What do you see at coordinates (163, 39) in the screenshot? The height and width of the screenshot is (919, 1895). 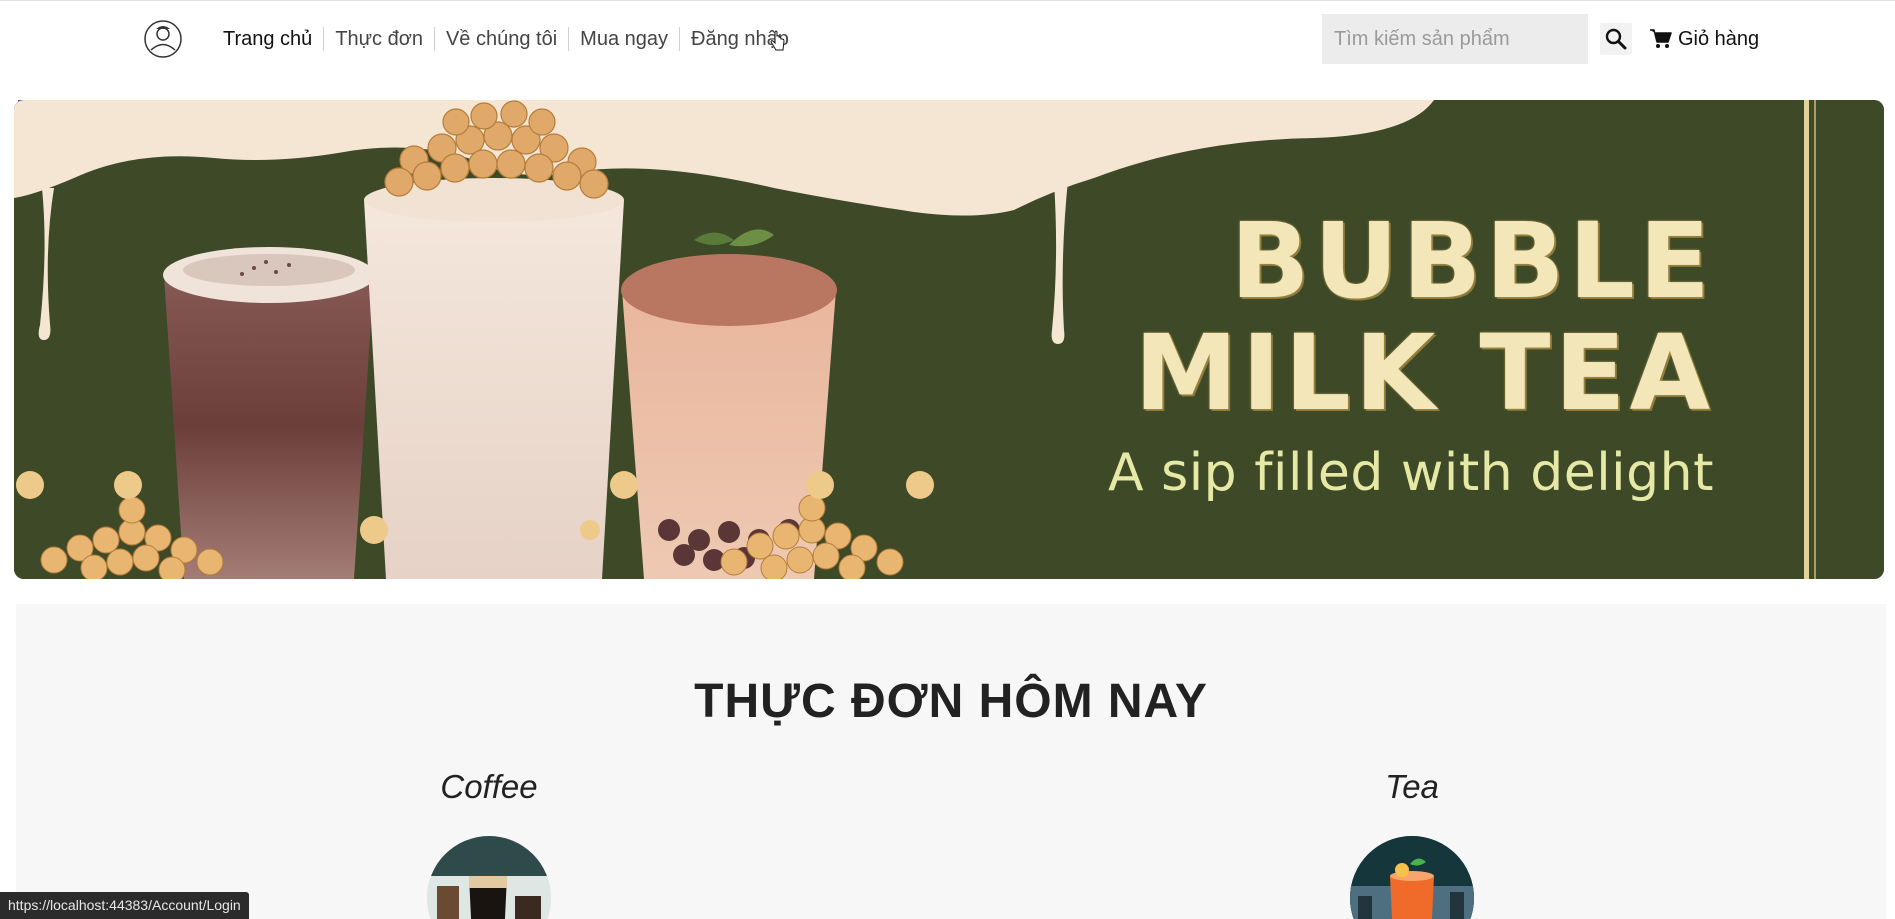 I see `brand-logo` at bounding box center [163, 39].